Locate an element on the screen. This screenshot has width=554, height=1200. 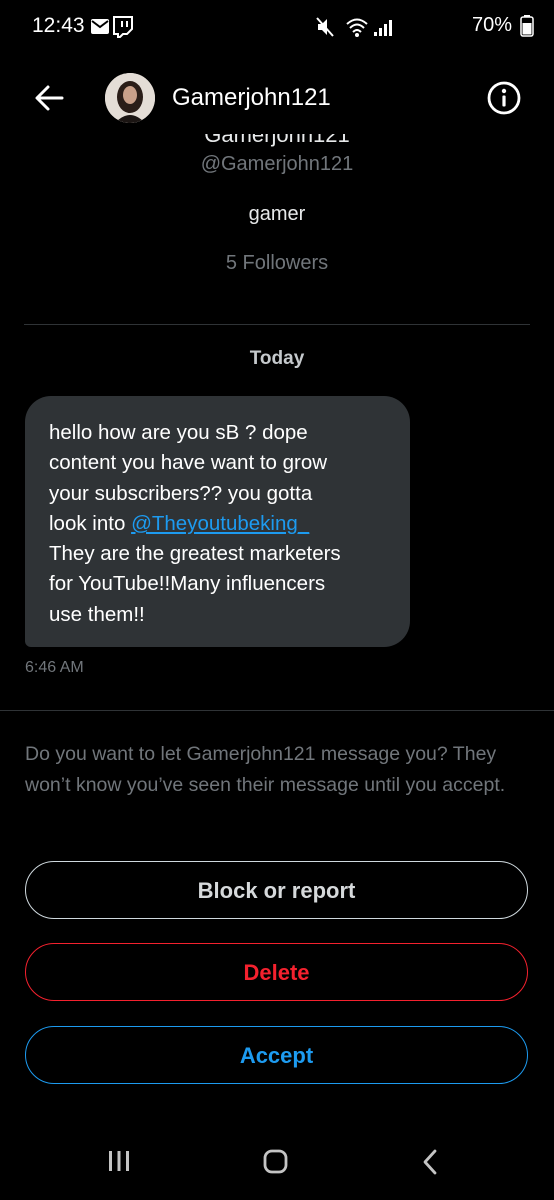
info-icon is located at coordinates (504, 98).